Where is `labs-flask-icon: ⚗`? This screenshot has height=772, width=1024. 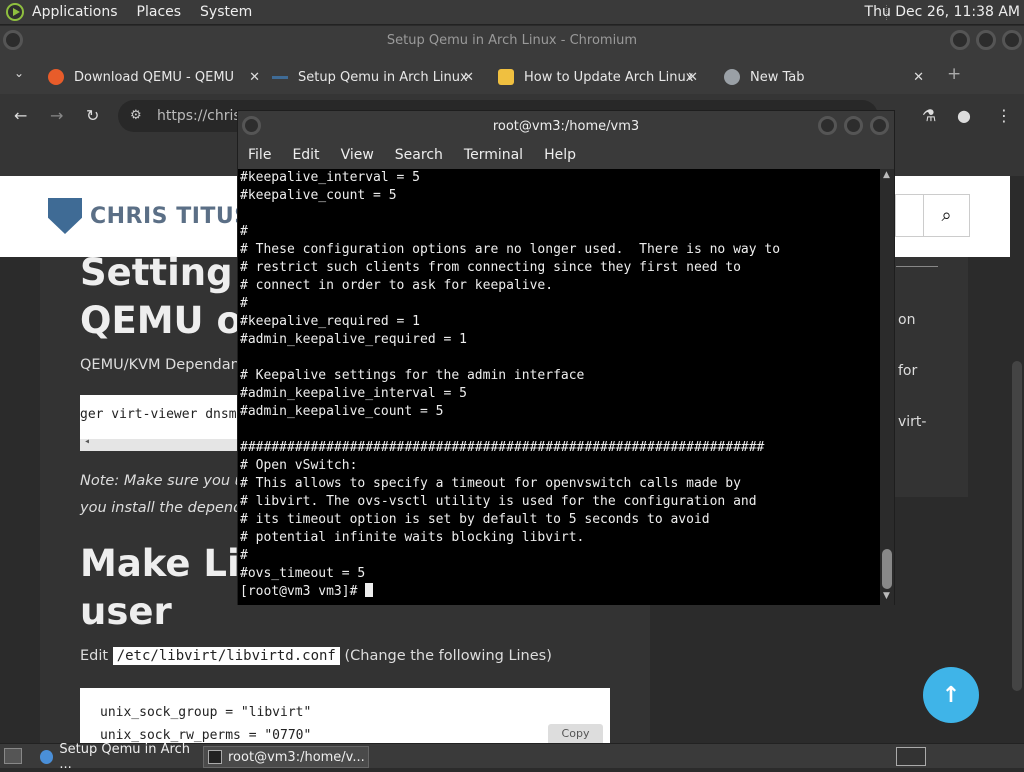
labs-flask-icon: ⚗ is located at coordinates (929, 115).